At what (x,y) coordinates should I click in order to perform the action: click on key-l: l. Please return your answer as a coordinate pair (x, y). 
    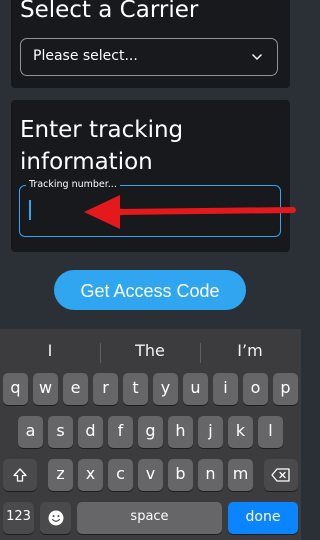
    Looking at the image, I should click on (270, 432).